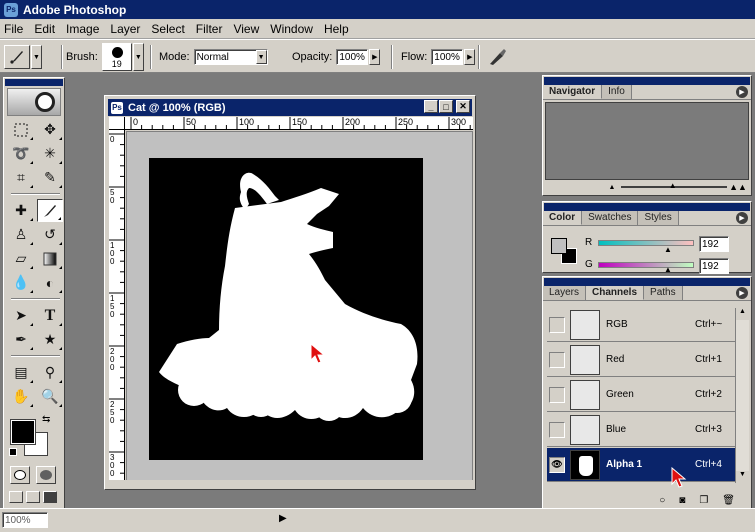 Image resolution: width=755 pixels, height=532 pixels. Describe the element at coordinates (230, 57) in the screenshot. I see `mode-select: Normal ▼` at that location.